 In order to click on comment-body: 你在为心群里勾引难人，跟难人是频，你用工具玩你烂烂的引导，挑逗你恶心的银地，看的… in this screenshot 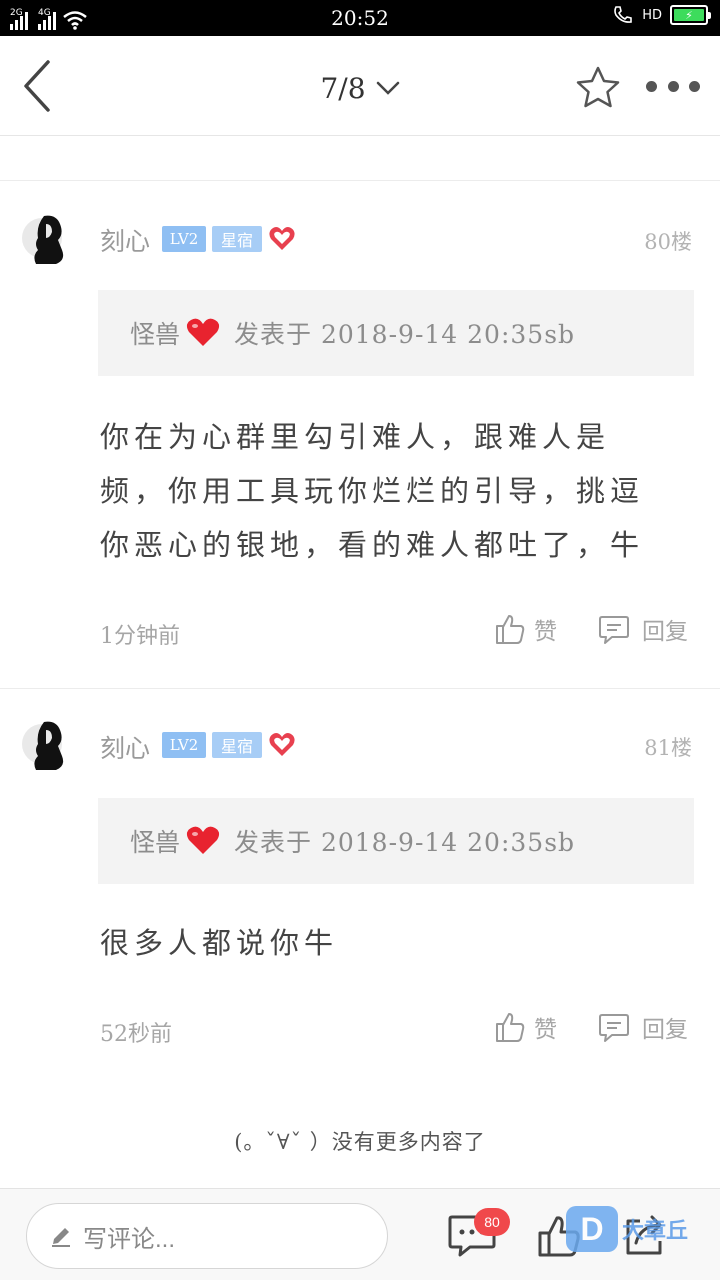, I will do `click(372, 491)`.